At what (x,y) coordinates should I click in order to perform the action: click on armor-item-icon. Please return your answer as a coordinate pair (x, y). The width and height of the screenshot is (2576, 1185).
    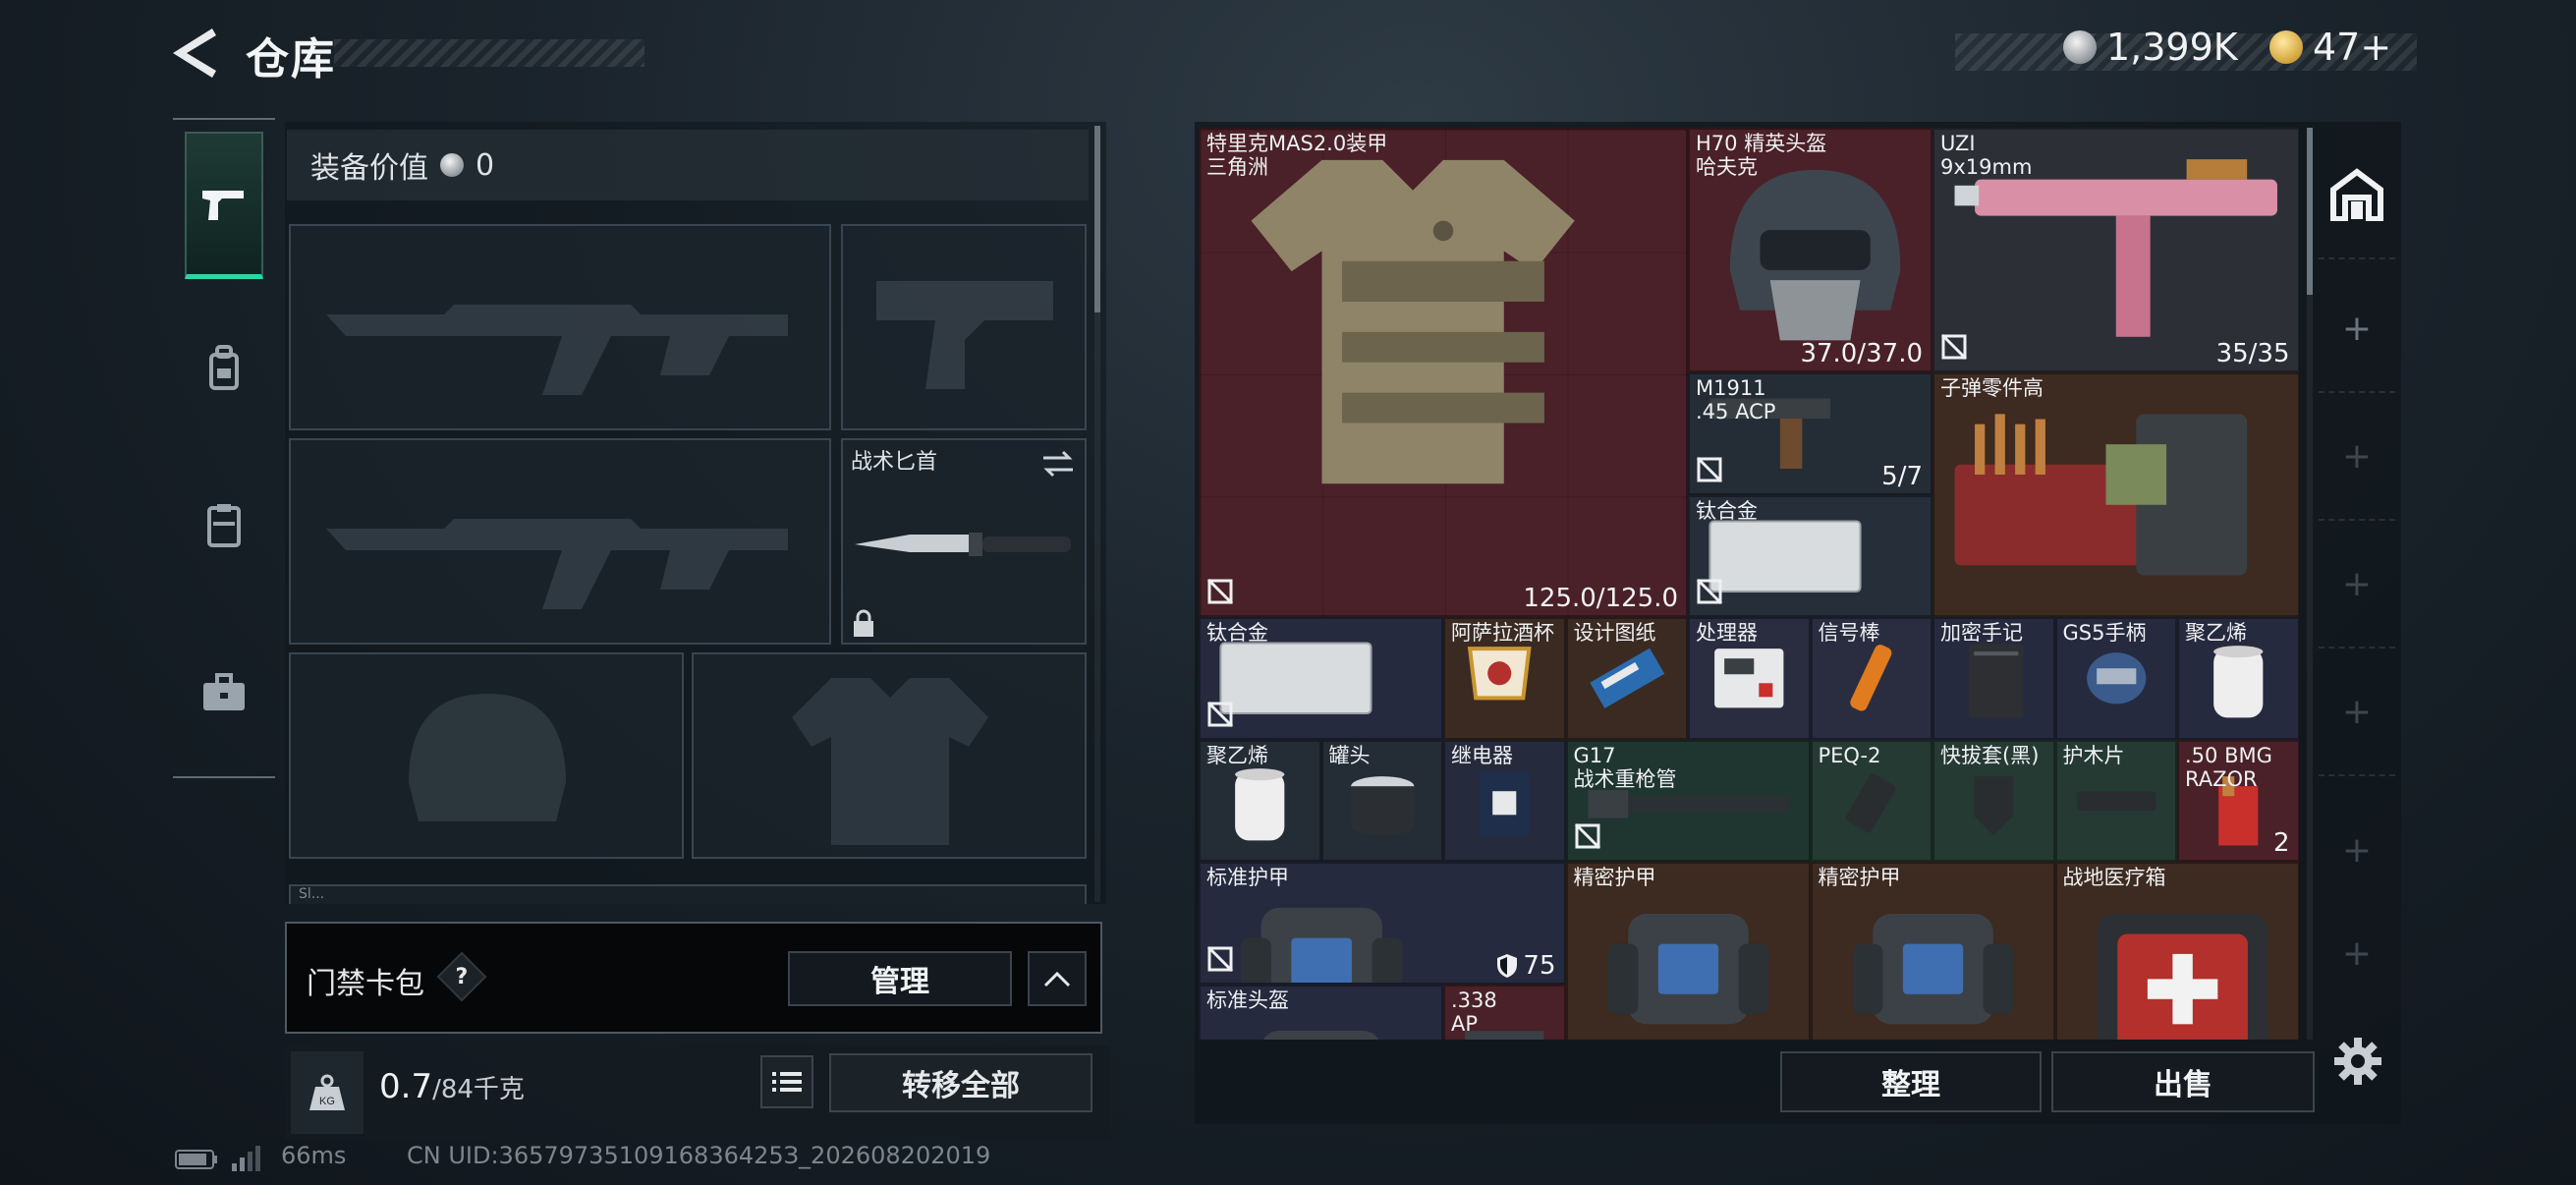
    Looking at the image, I should click on (1413, 321).